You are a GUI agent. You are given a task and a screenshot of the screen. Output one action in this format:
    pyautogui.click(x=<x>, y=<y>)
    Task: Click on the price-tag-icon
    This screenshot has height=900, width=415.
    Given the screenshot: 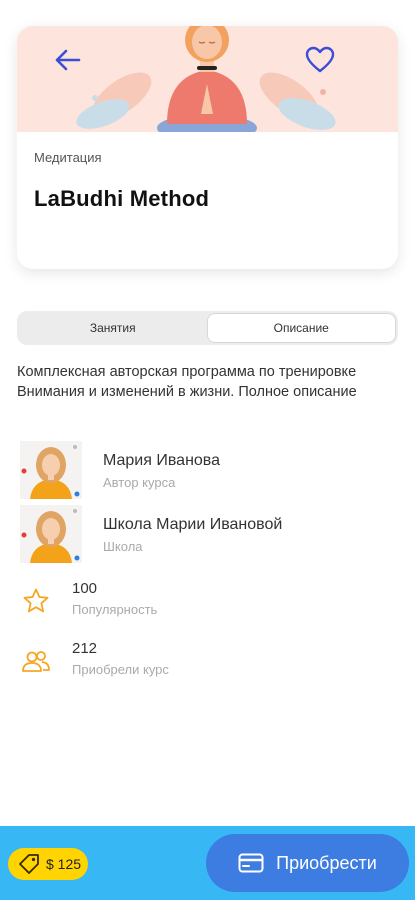 What is the action you would take?
    pyautogui.click(x=29, y=864)
    